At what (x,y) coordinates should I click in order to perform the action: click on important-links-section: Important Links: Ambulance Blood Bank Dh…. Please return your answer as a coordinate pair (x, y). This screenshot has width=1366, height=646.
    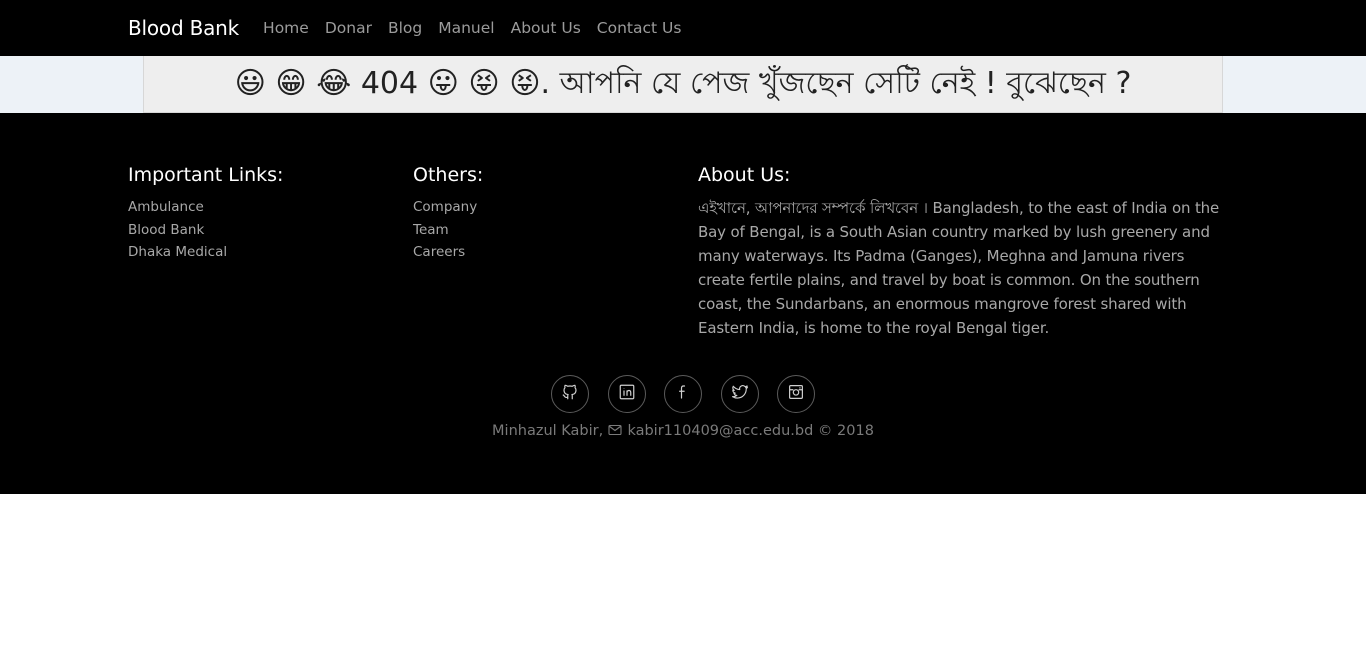
    Looking at the image, I should click on (263, 214).